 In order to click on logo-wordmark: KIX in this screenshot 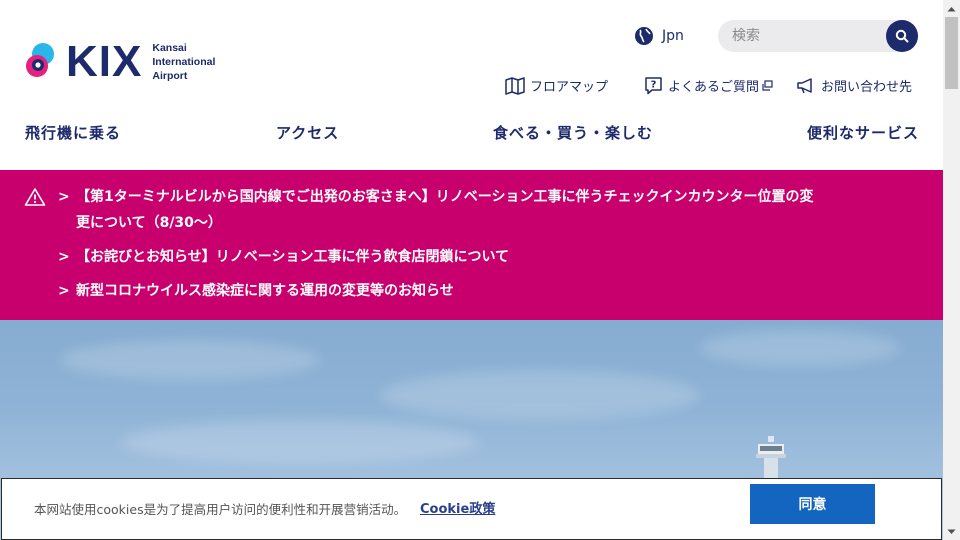, I will do `click(104, 61)`.